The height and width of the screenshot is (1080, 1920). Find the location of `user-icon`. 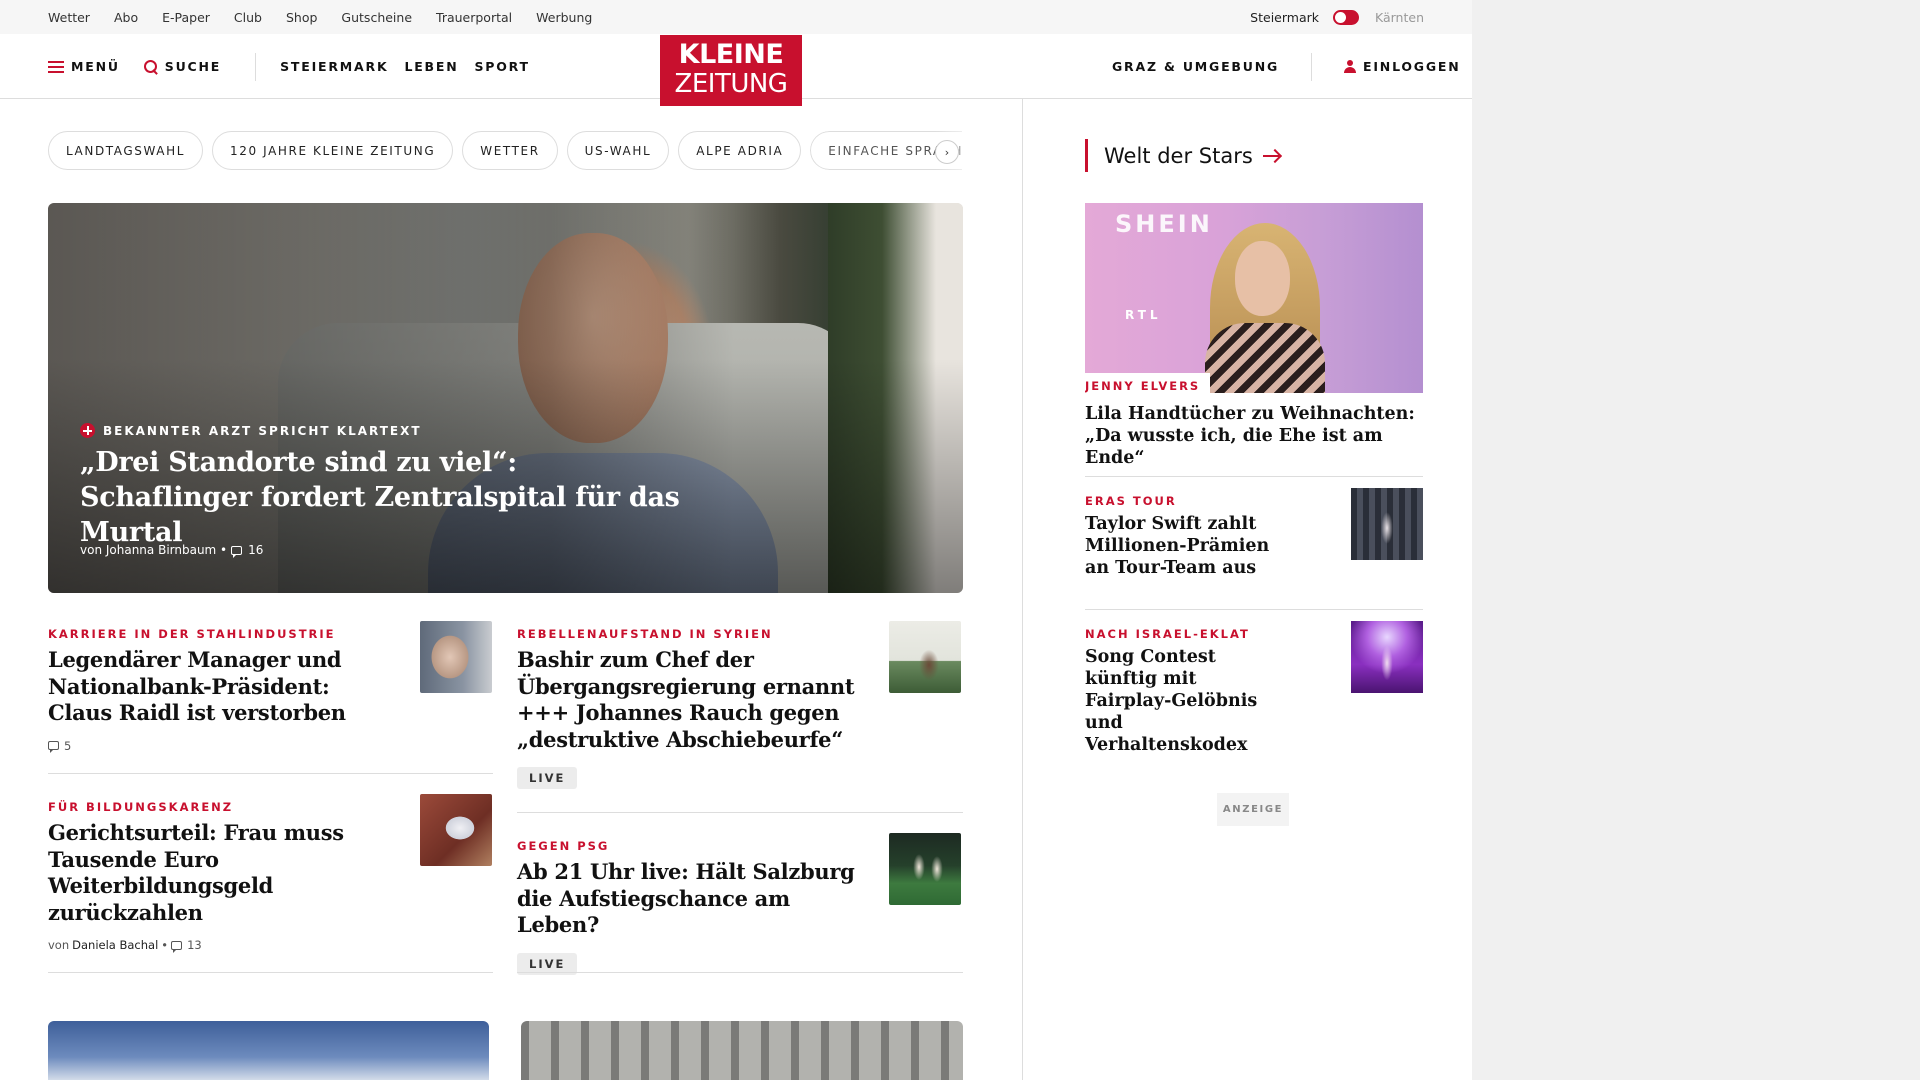

user-icon is located at coordinates (1350, 66).